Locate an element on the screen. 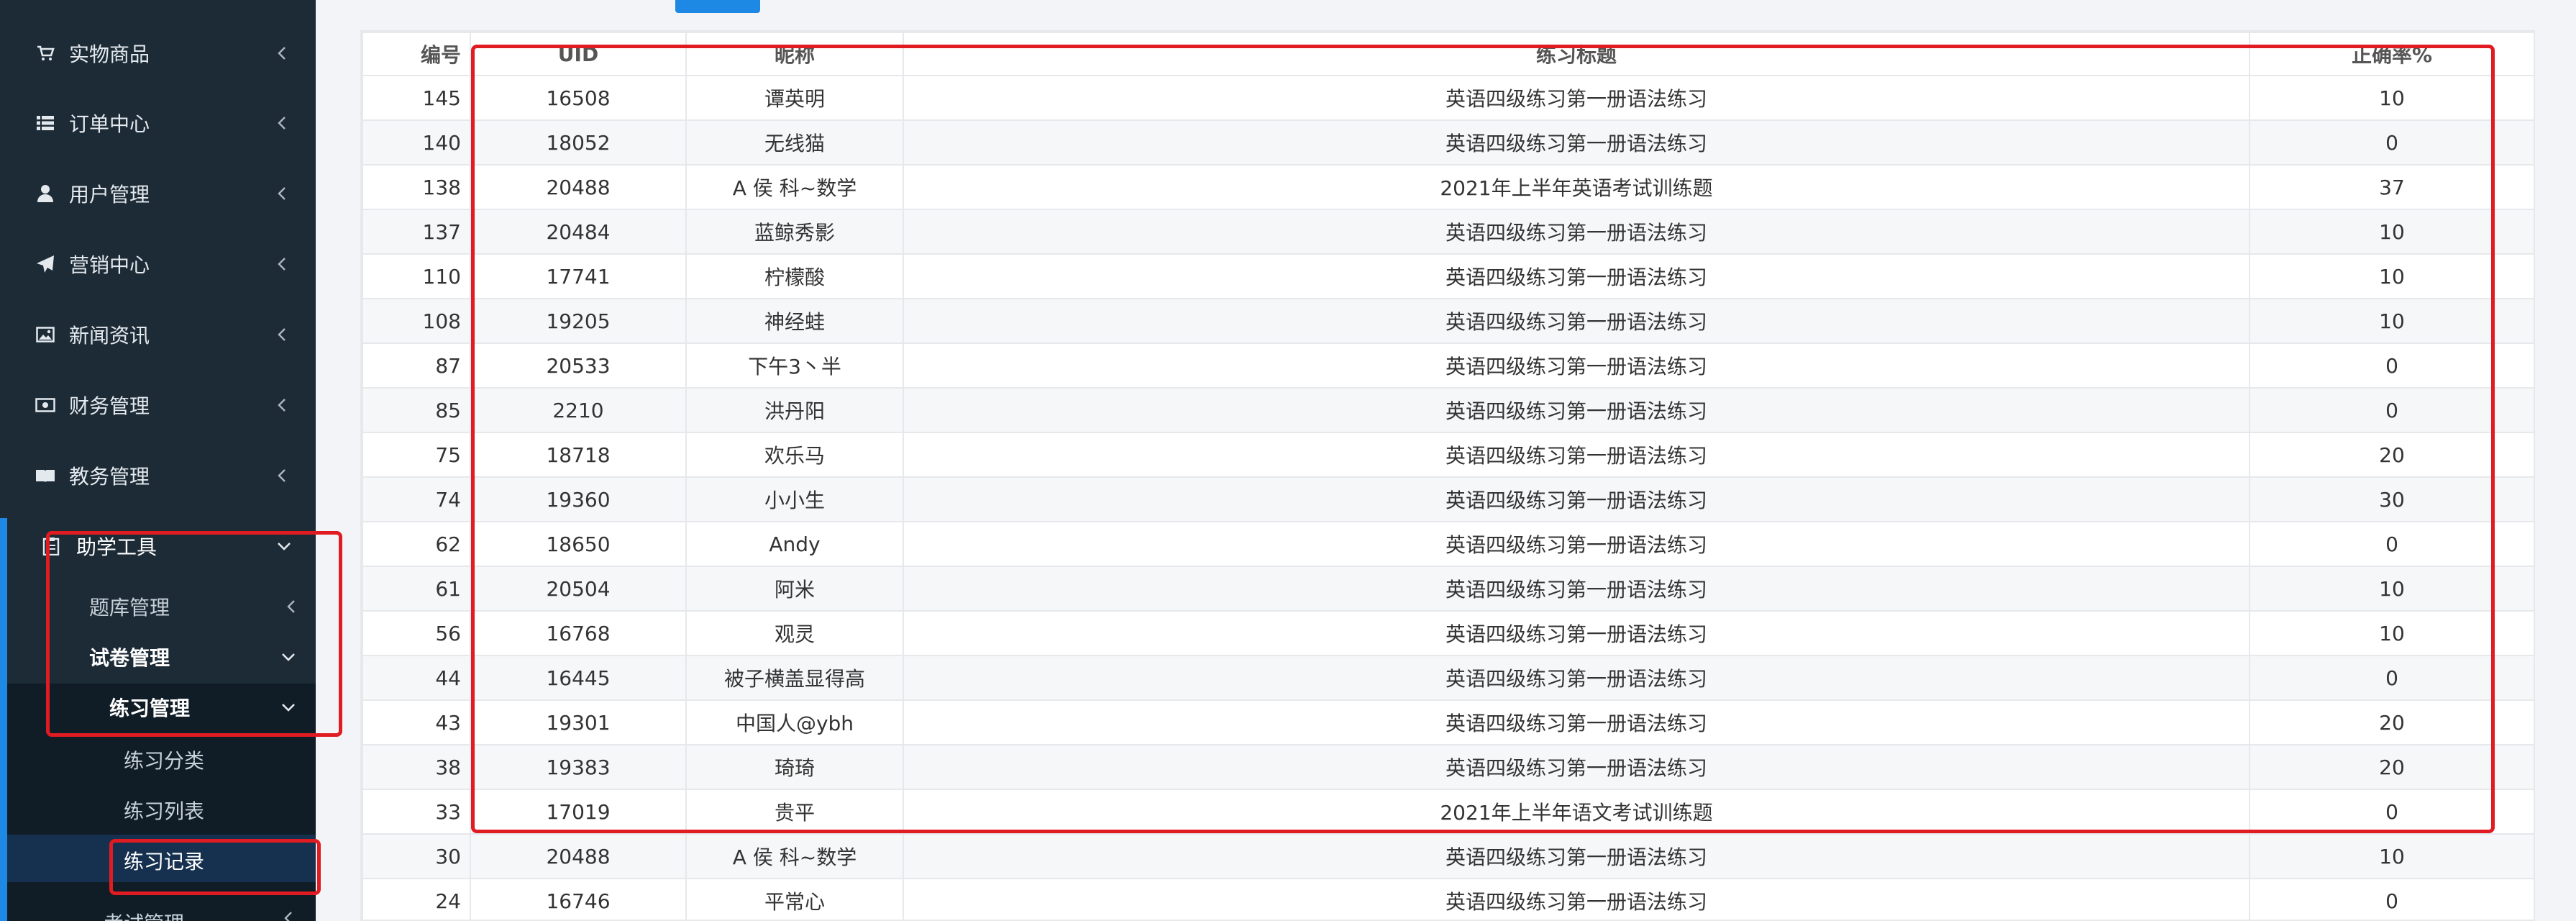  table-row: 140 18052 无线猫 英语四级练习第一册语法练习 0 is located at coordinates (1448, 142).